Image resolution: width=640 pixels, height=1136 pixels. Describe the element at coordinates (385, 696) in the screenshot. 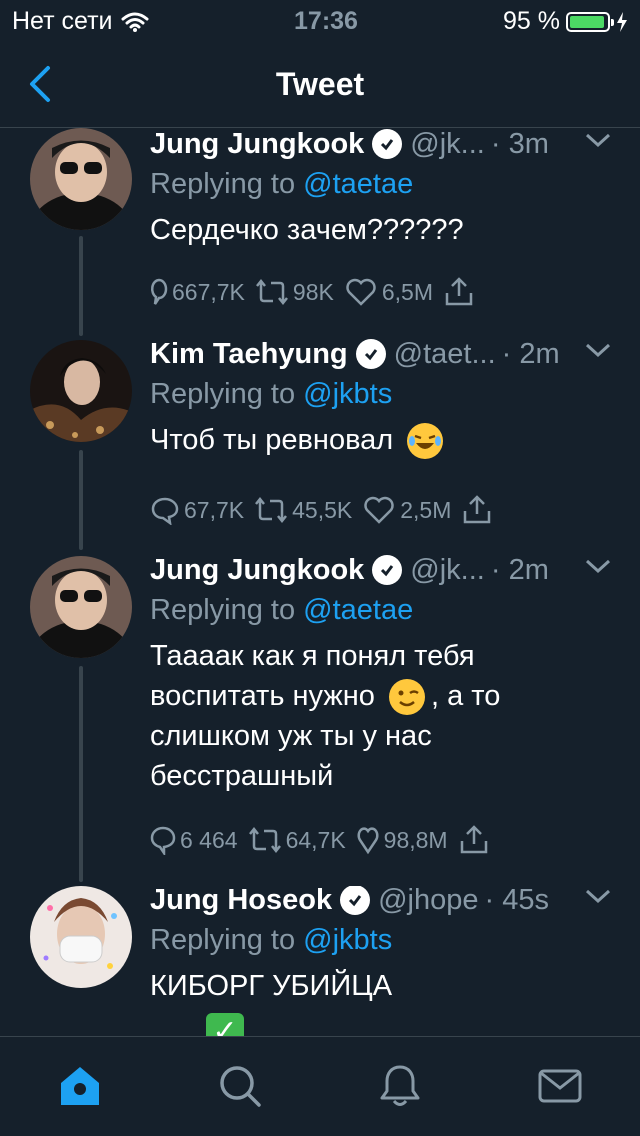

I see `tweet-text-line: воспитать нужно , а то` at that location.